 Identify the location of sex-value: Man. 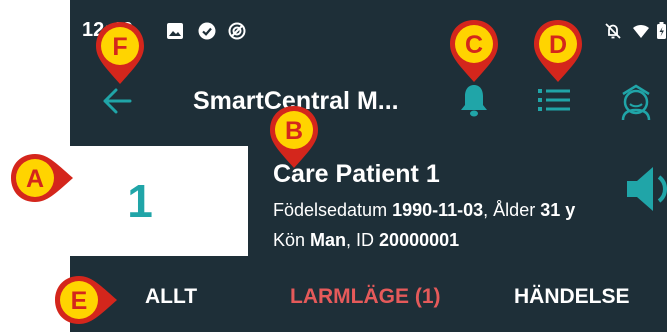
(328, 240).